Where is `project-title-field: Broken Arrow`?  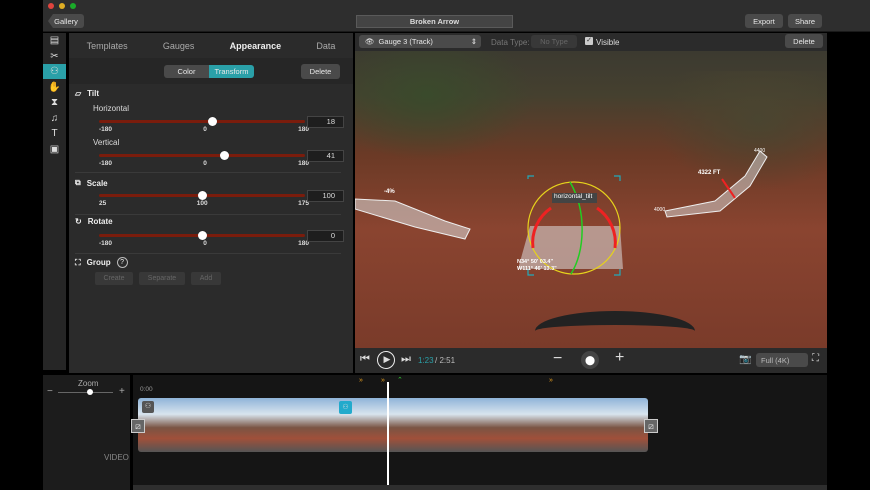
project-title-field: Broken Arrow is located at coordinates (434, 21).